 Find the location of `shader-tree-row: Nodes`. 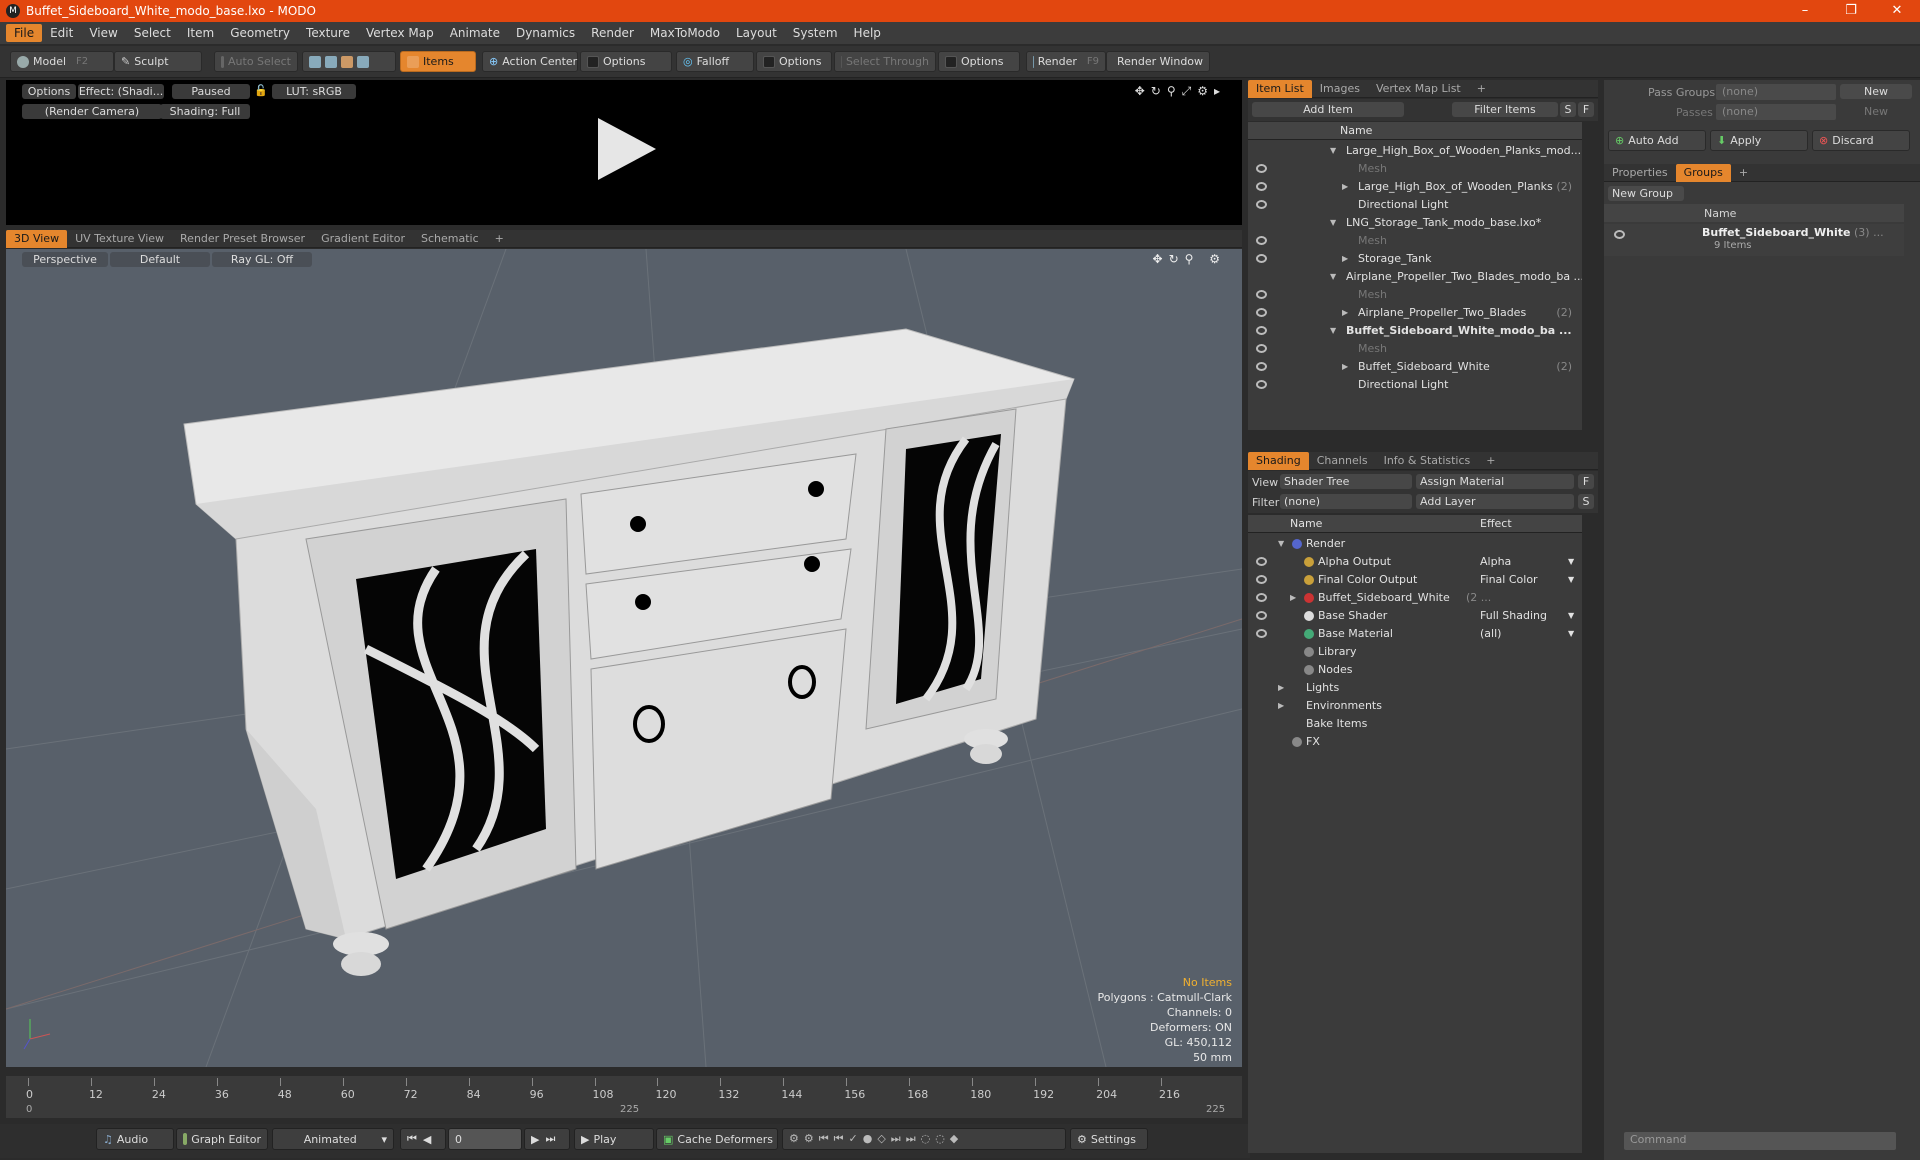

shader-tree-row: Nodes is located at coordinates (1415, 670).